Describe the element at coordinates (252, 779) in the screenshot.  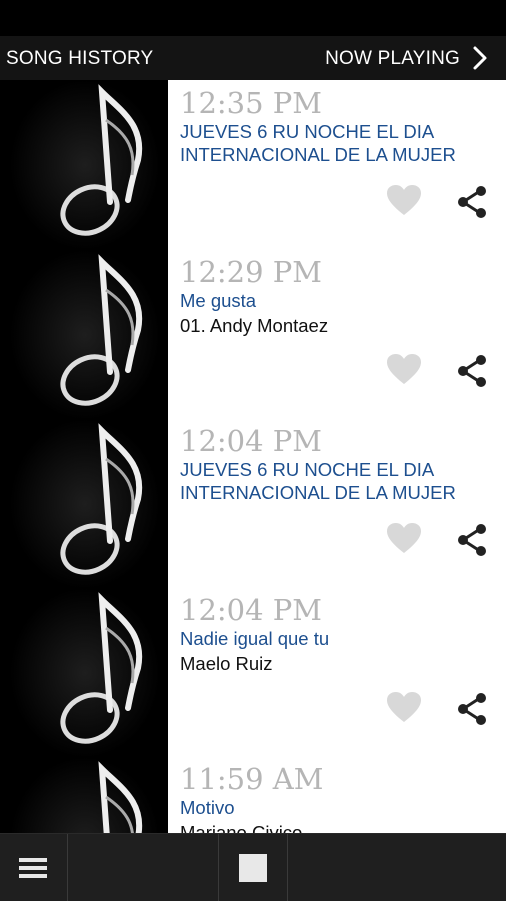
I see `song-time: 11:59 AM` at that location.